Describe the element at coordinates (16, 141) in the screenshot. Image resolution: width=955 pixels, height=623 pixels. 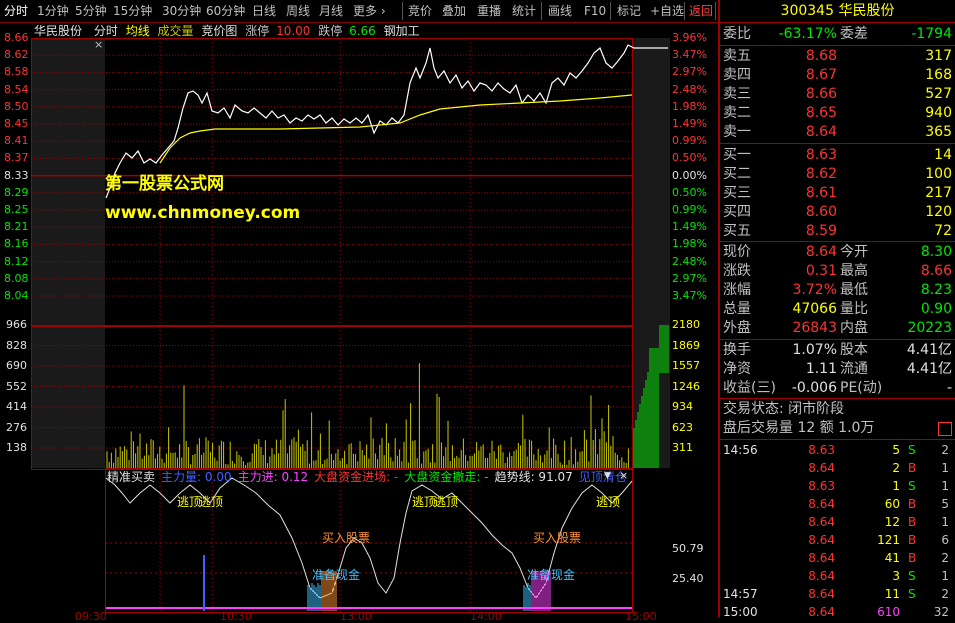
I see `price-axis-label: 8.41` at that location.